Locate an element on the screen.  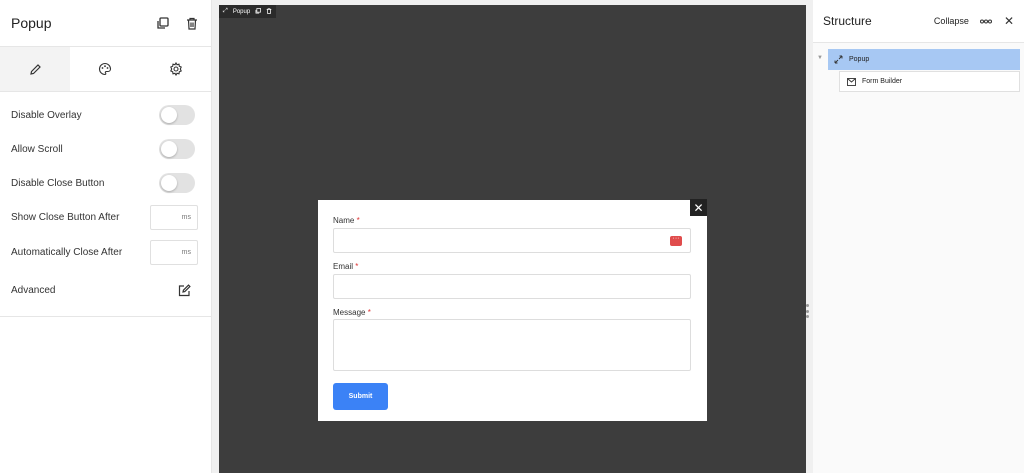
palette-icon is located at coordinates (105, 69).